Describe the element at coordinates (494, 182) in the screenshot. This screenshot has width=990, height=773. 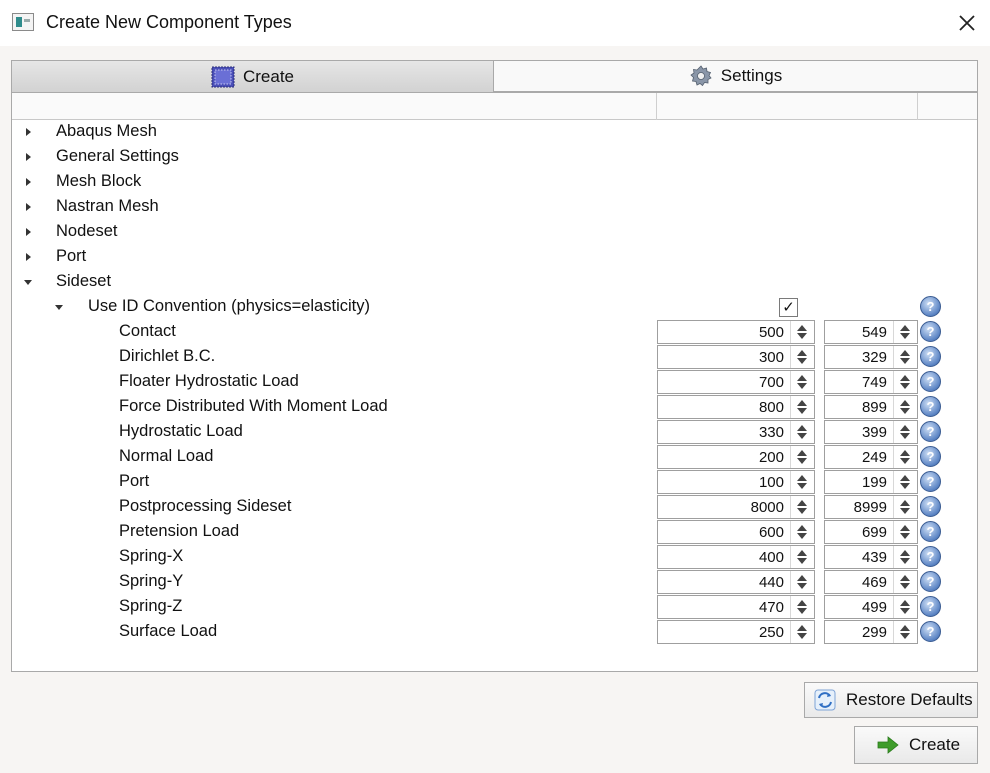
I see `tree-item-mesh-block: Mesh Block` at that location.